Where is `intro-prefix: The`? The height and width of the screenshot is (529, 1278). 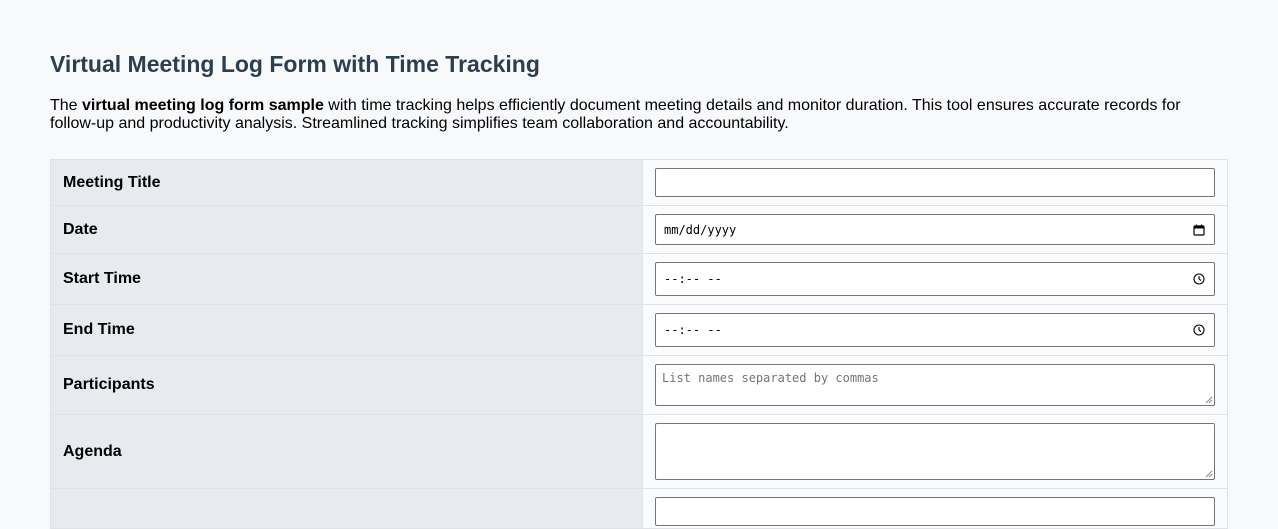 intro-prefix: The is located at coordinates (66, 105).